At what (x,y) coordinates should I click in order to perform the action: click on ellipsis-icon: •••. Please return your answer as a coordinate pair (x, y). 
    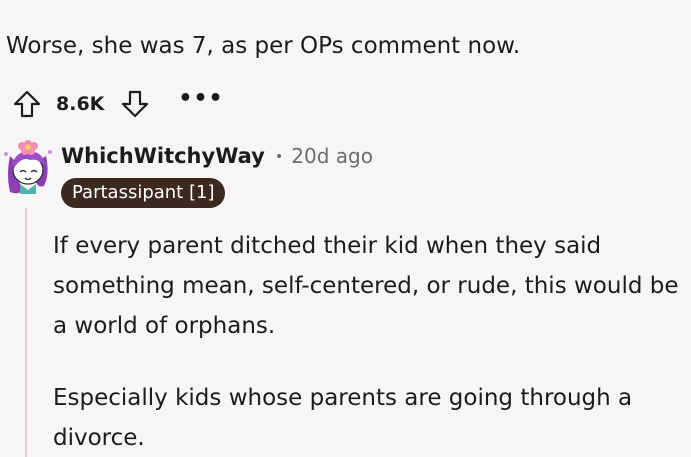
    Looking at the image, I should click on (201, 98).